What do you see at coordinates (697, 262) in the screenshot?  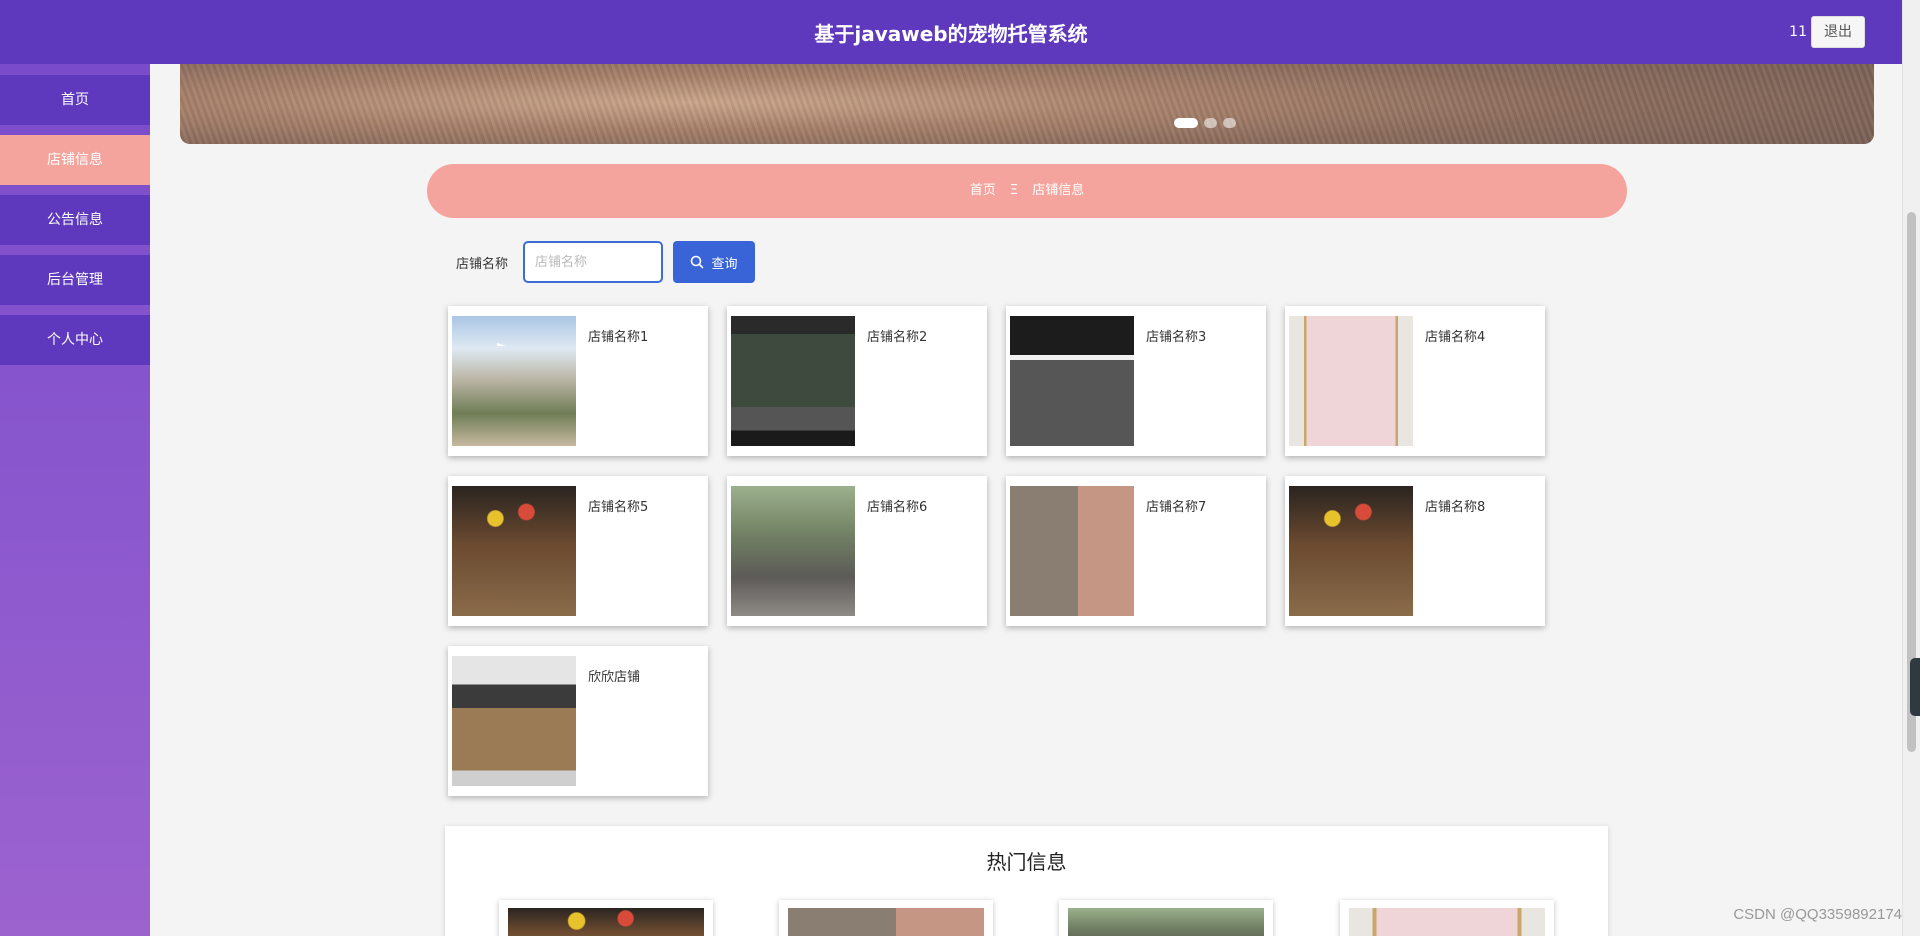 I see `search-icon` at bounding box center [697, 262].